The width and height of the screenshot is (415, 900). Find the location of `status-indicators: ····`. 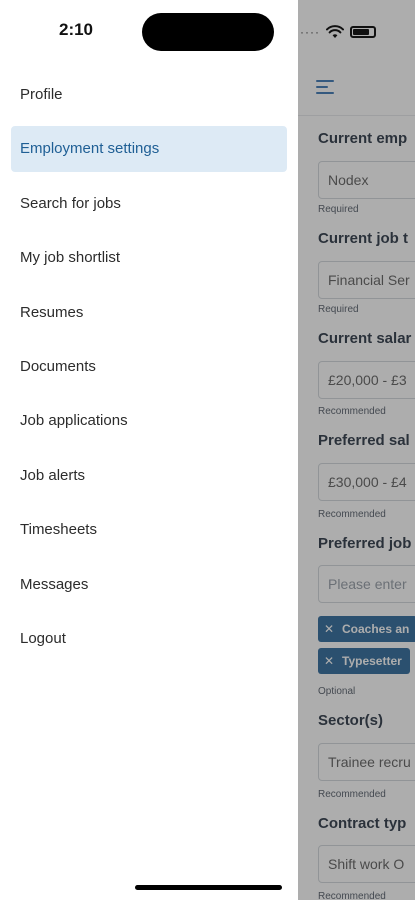

status-indicators: ···· is located at coordinates (338, 32).